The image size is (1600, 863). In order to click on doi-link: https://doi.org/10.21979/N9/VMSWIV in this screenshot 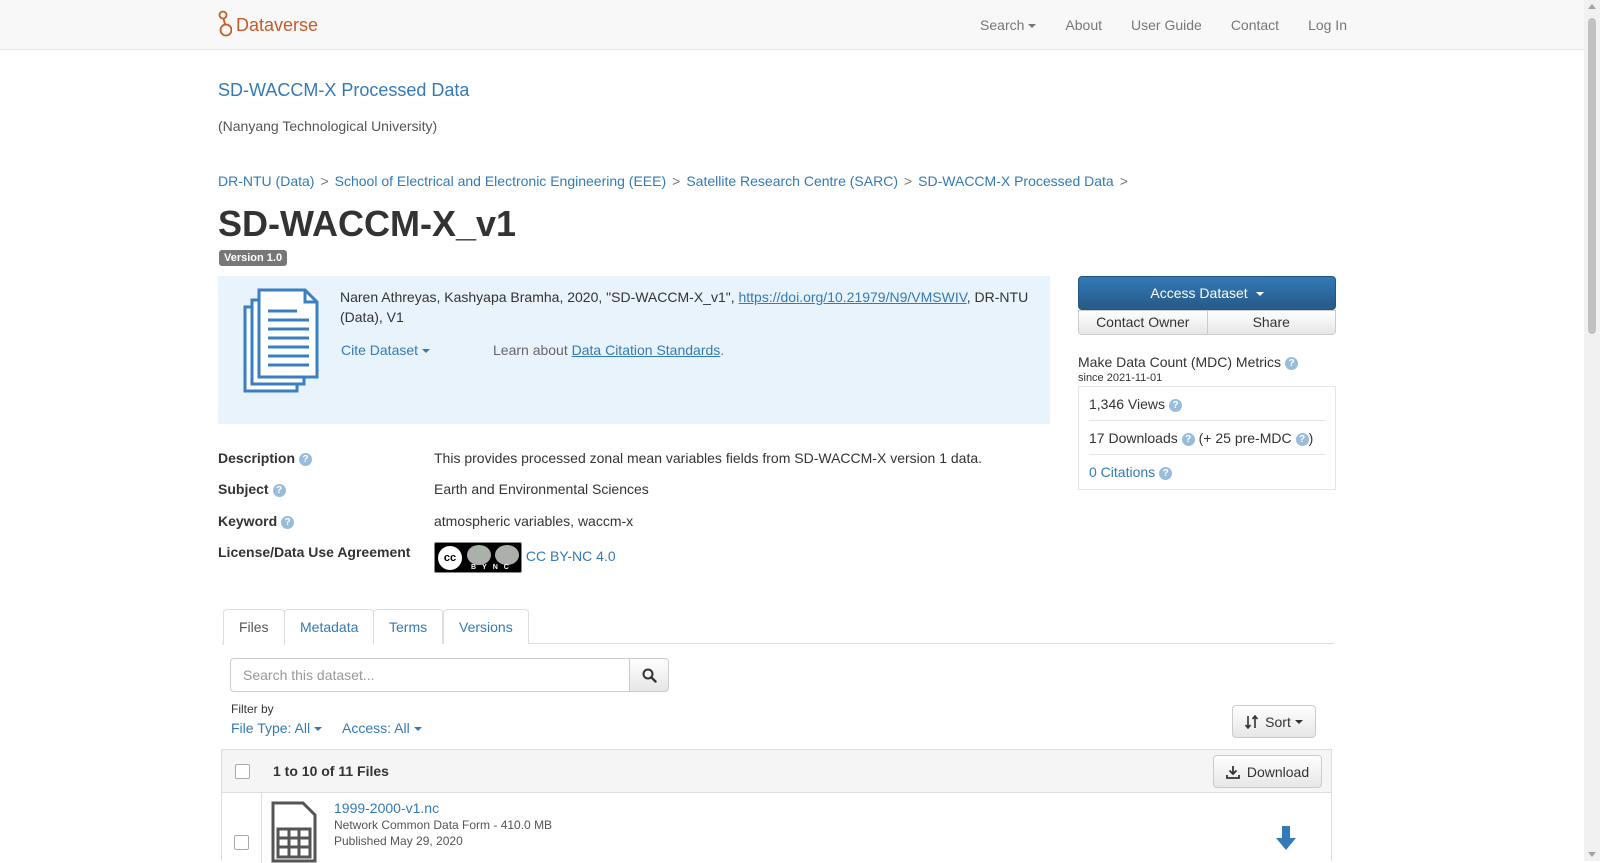, I will do `click(852, 297)`.